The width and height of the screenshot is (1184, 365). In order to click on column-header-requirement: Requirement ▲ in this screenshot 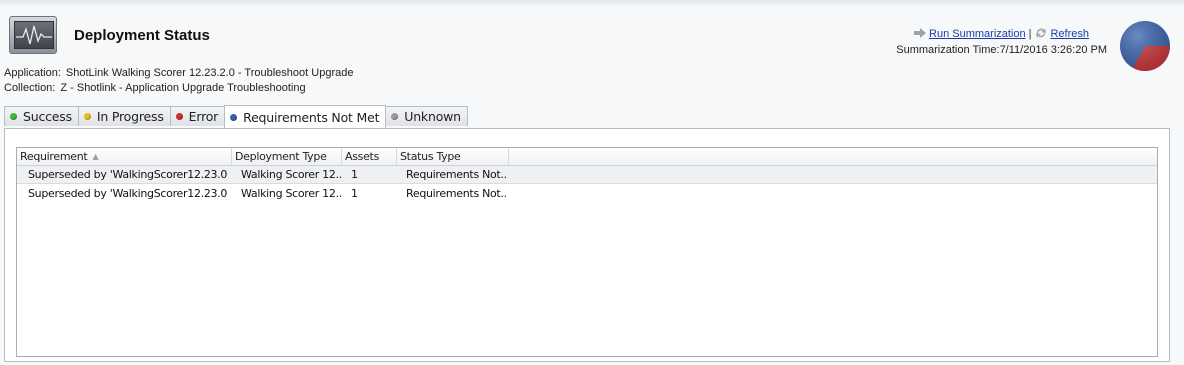, I will do `click(124, 156)`.